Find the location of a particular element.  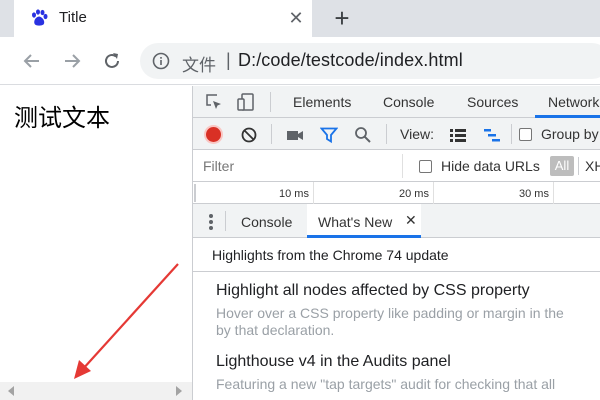

news-item-title: Lighthouse v4 in the Audits panel is located at coordinates (333, 362).